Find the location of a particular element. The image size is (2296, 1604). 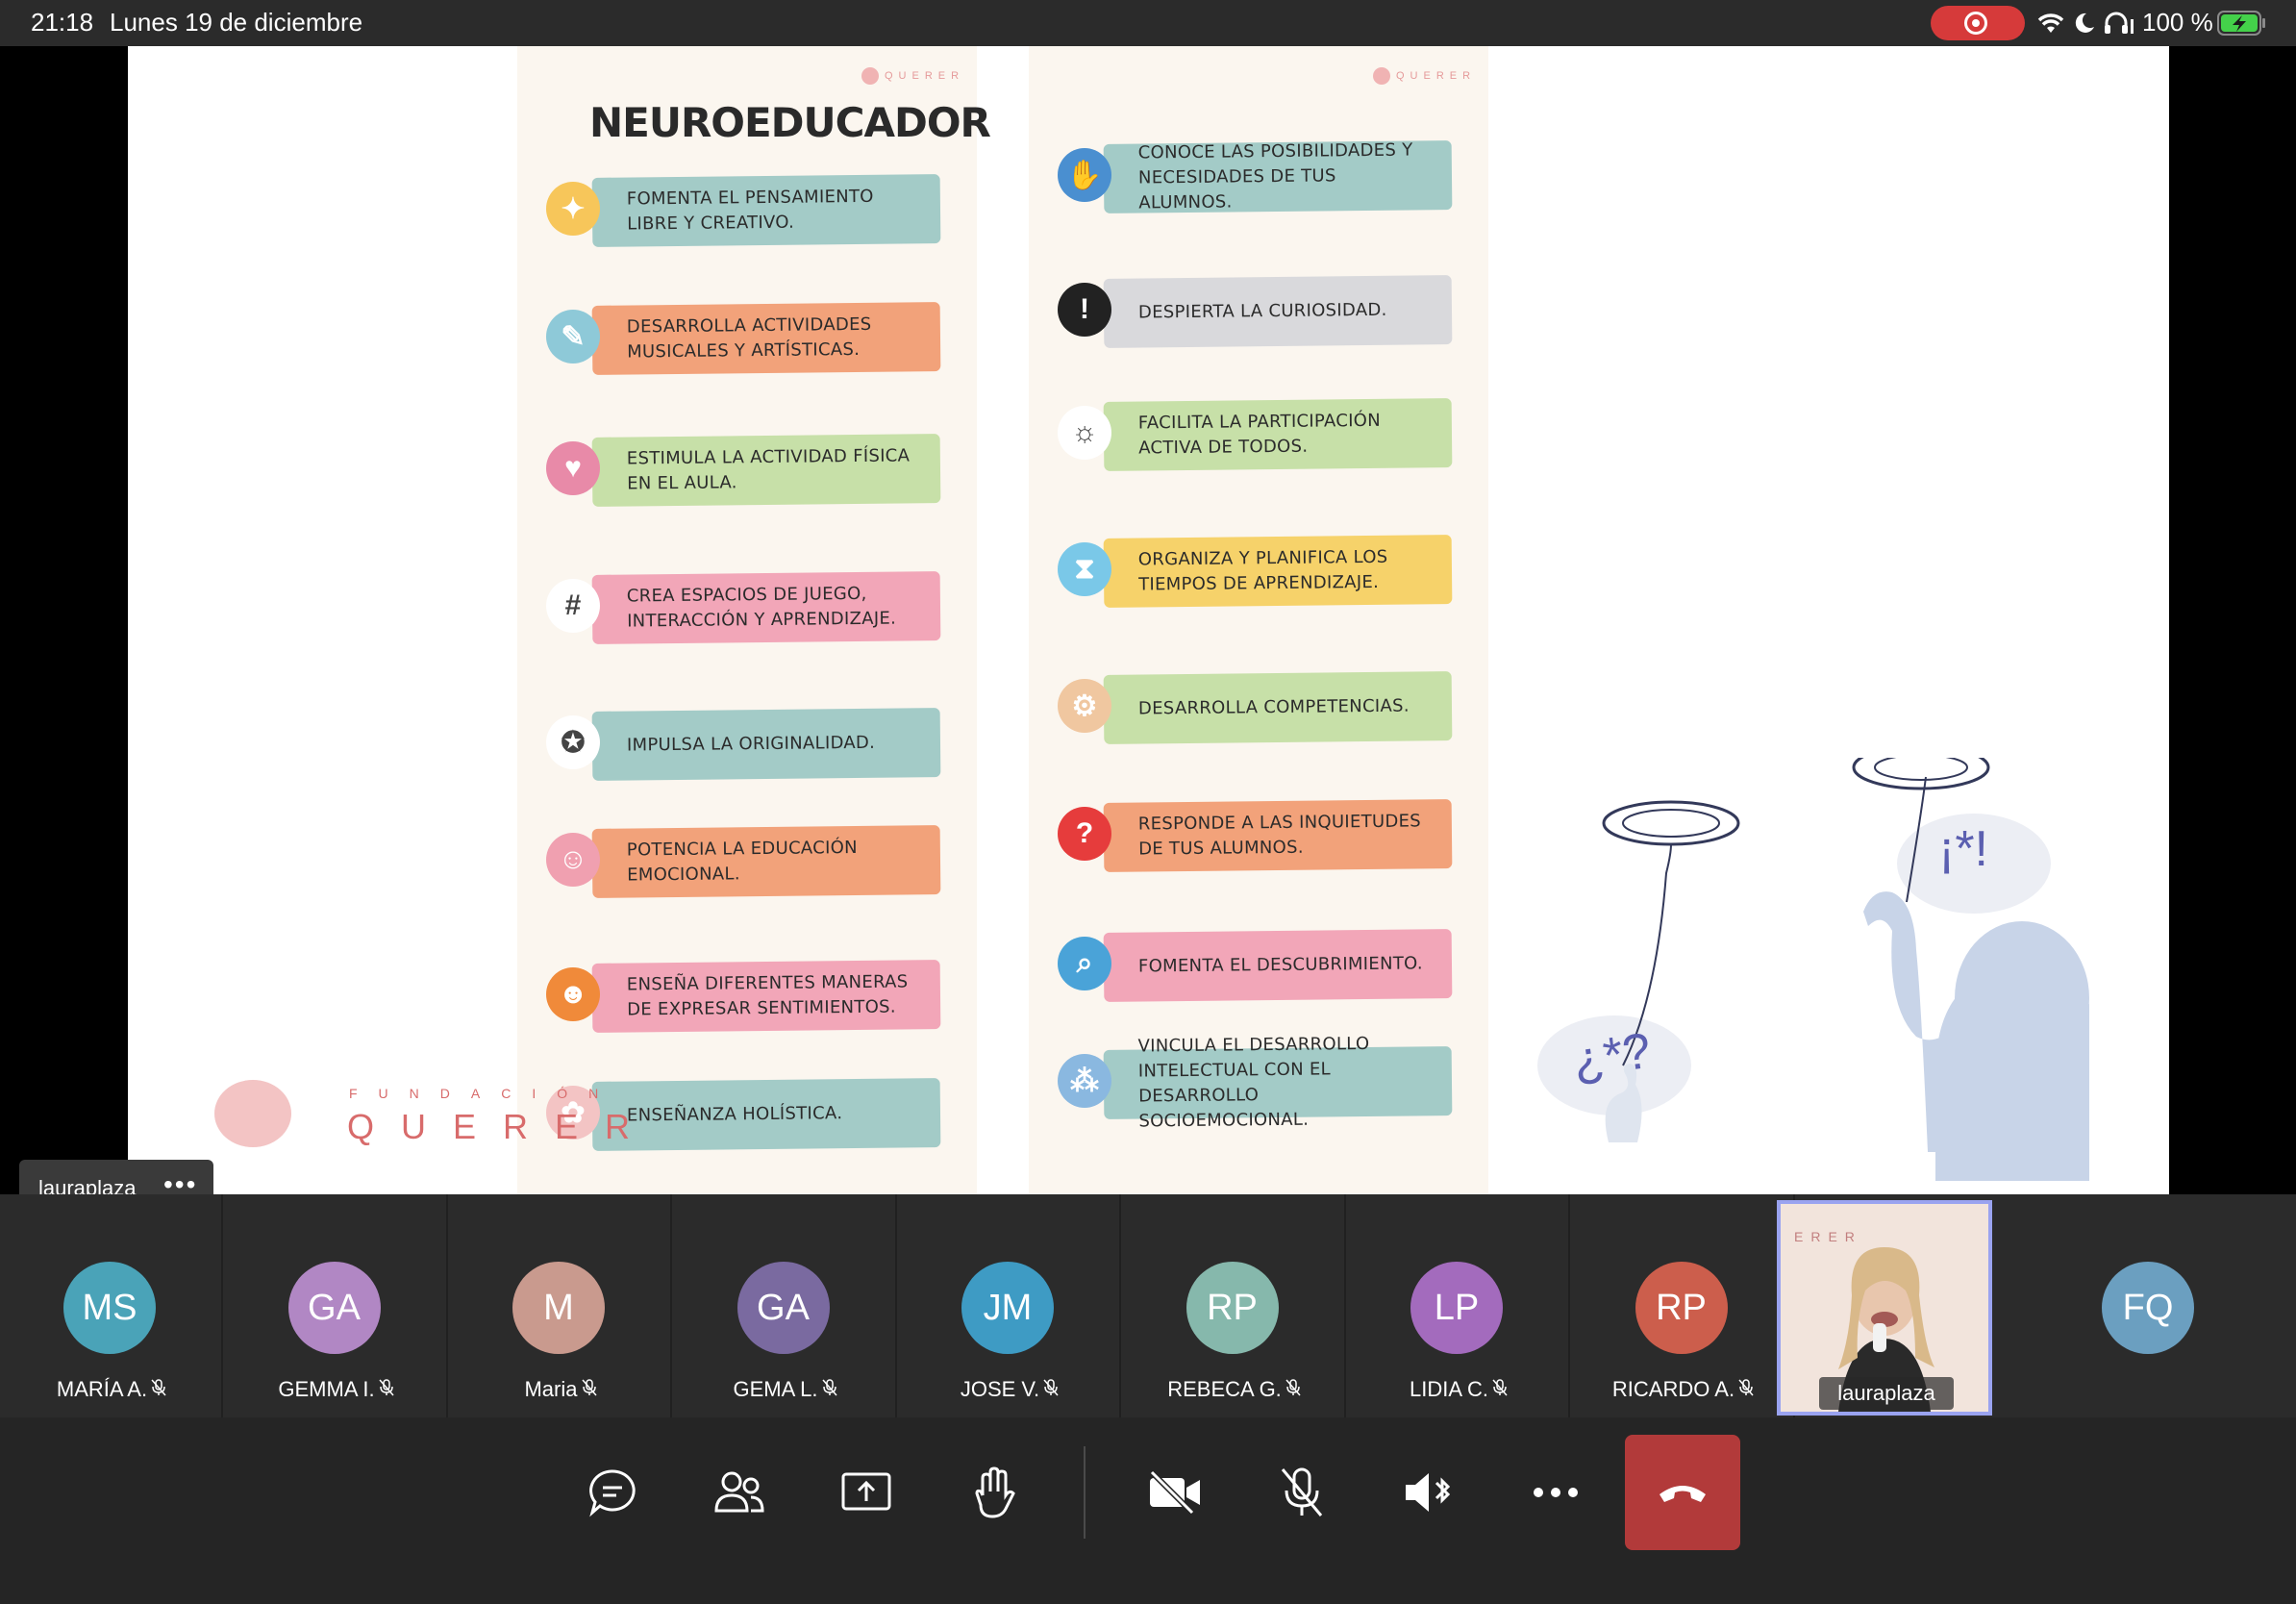

participant-name-text: GEMMA I. is located at coordinates (326, 1389).